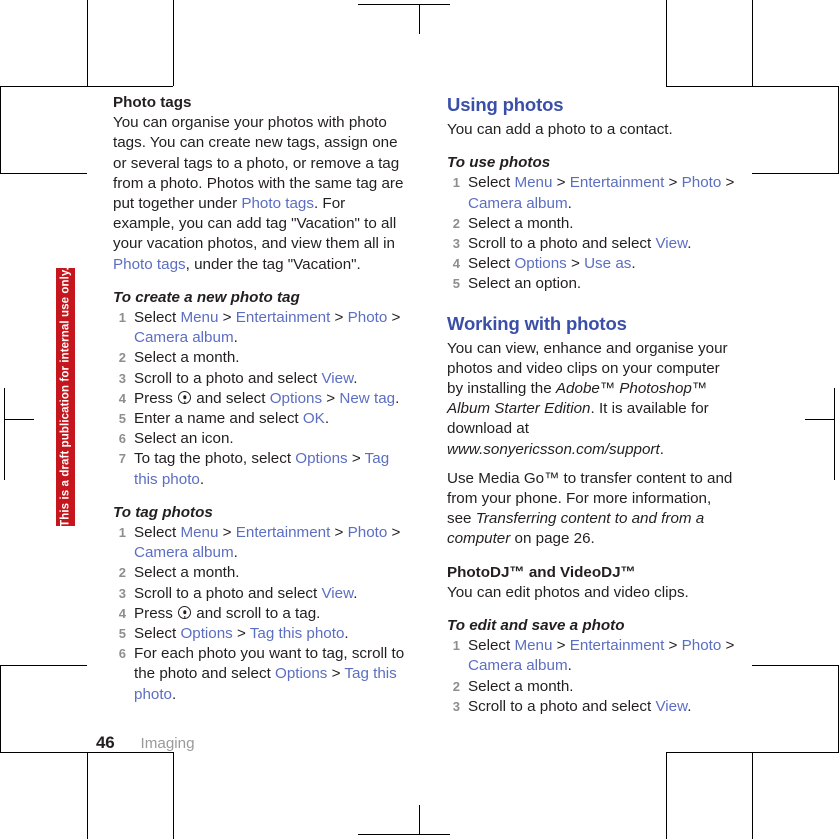 Image resolution: width=839 pixels, height=839 pixels. Describe the element at coordinates (43, 665) in the screenshot. I see `crop-mark-bl-h2` at that location.